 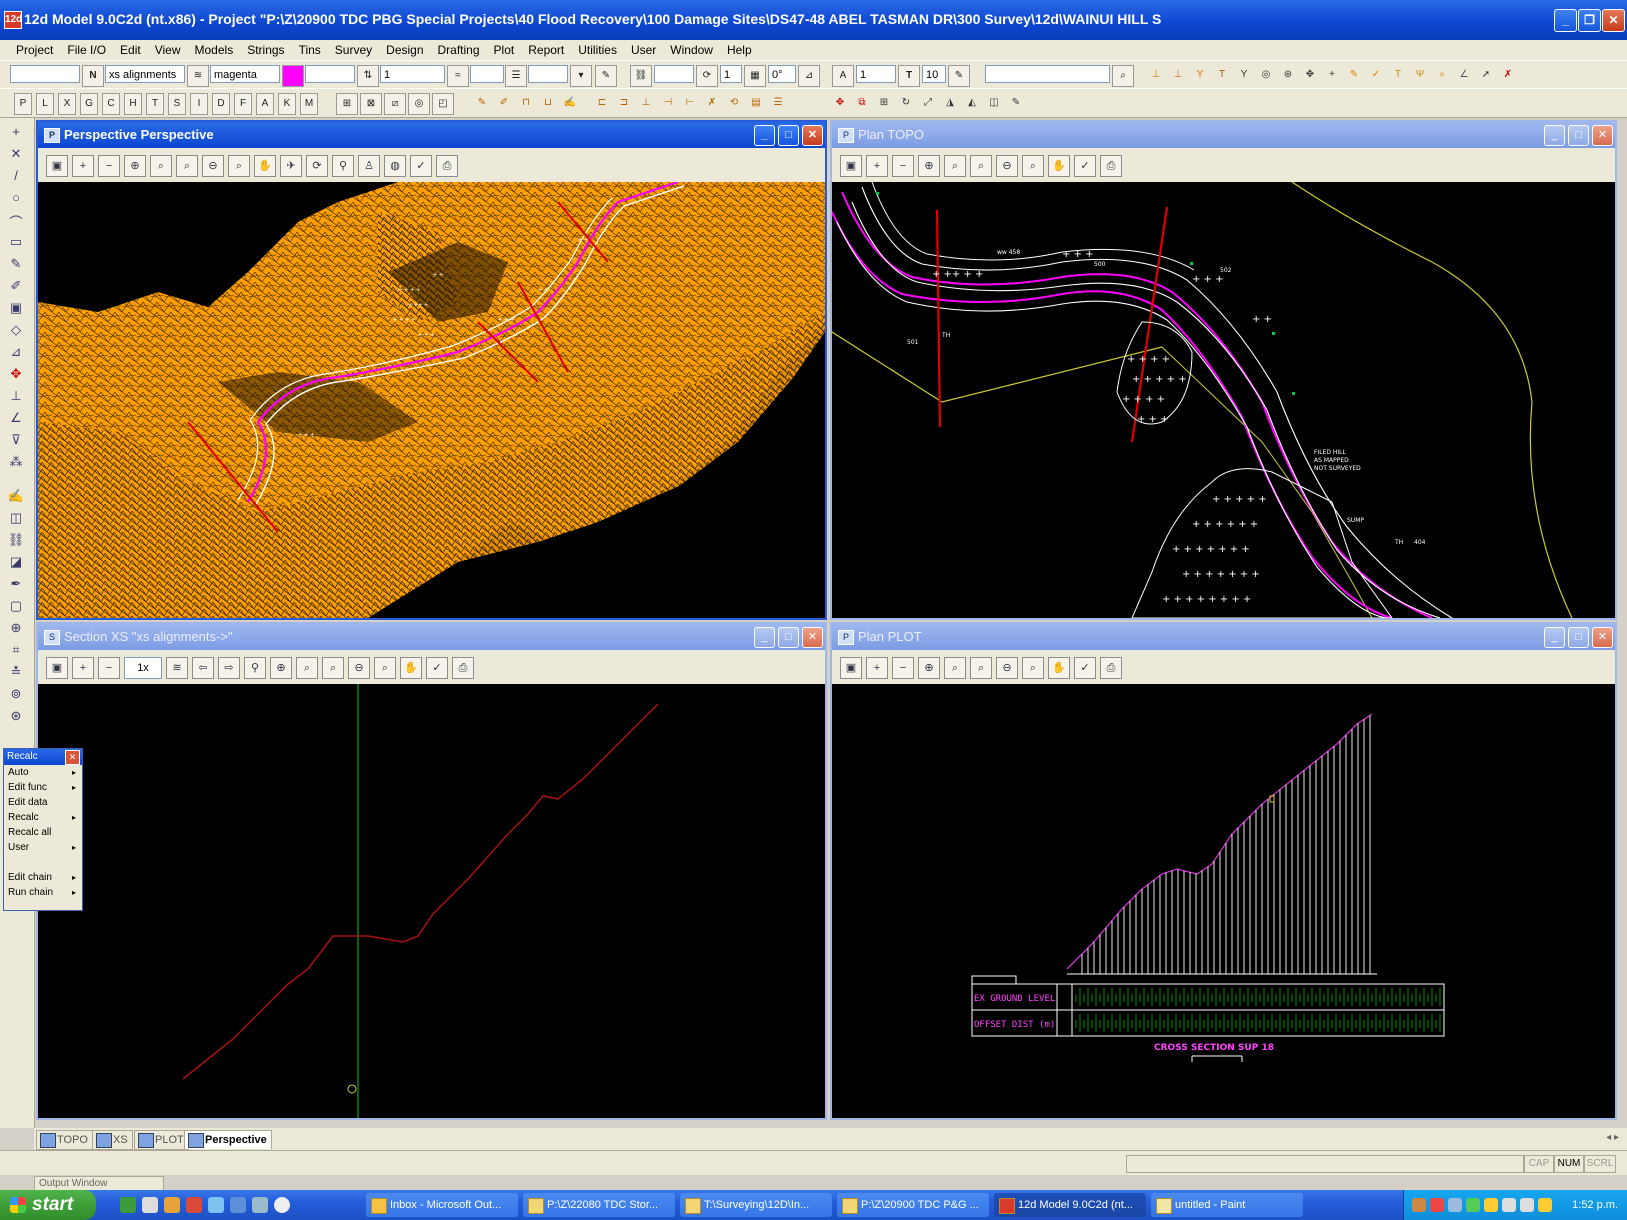 What do you see at coordinates (194, 1205) in the screenshot?
I see `quicklaunch-app-icon` at bounding box center [194, 1205].